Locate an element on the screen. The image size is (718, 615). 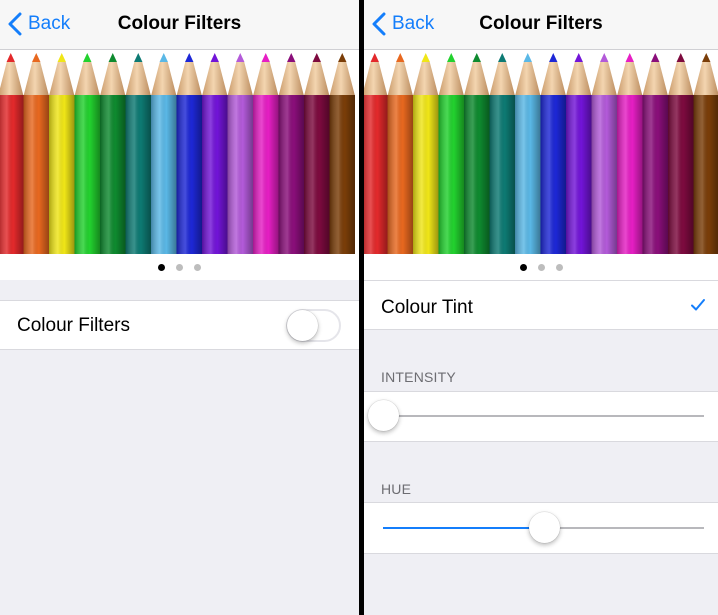
intensity-slider is located at coordinates (536, 416).